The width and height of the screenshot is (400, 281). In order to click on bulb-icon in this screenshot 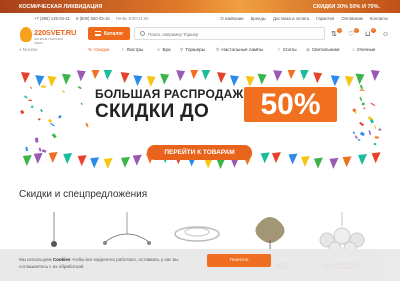, I will do `click(26, 34)`.